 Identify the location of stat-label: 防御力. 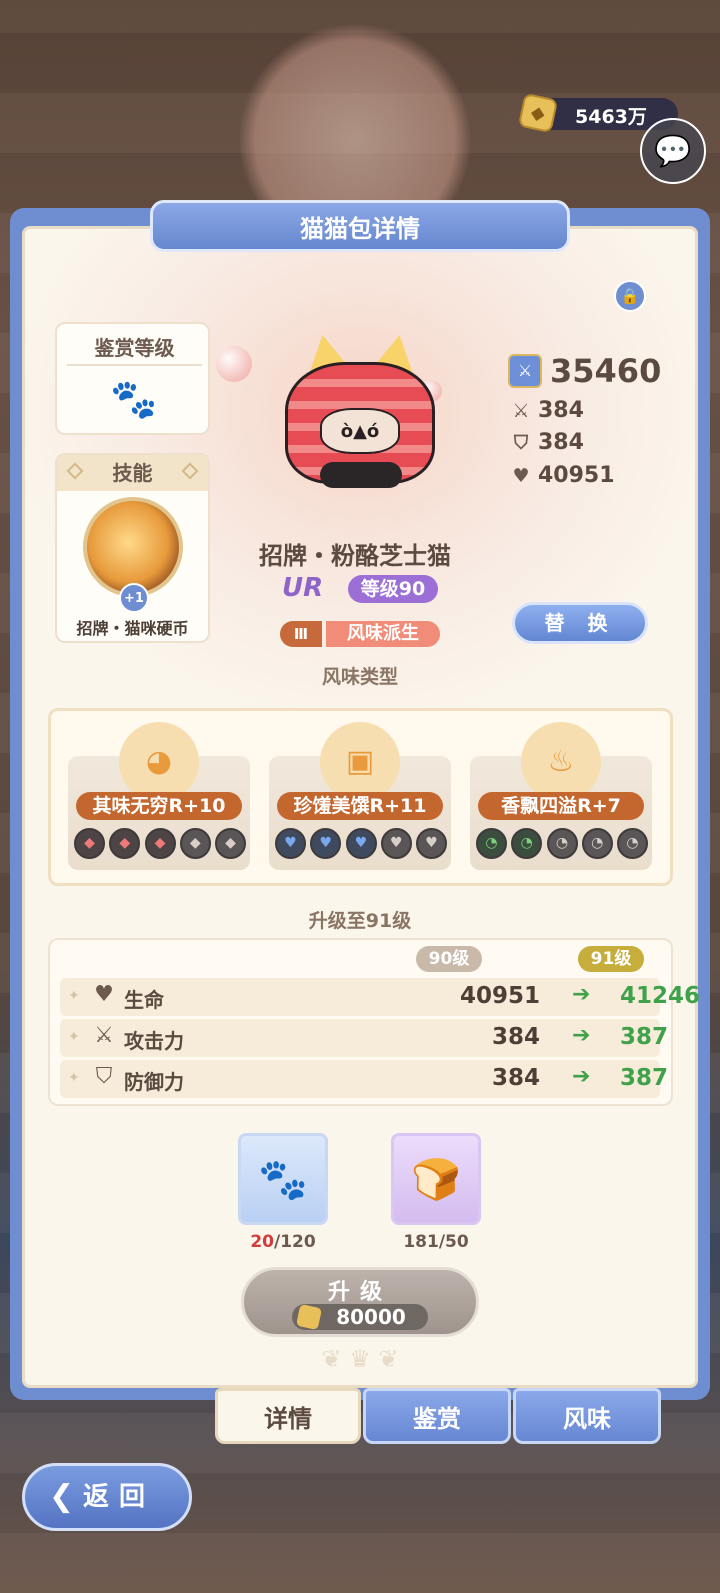
(154, 1082).